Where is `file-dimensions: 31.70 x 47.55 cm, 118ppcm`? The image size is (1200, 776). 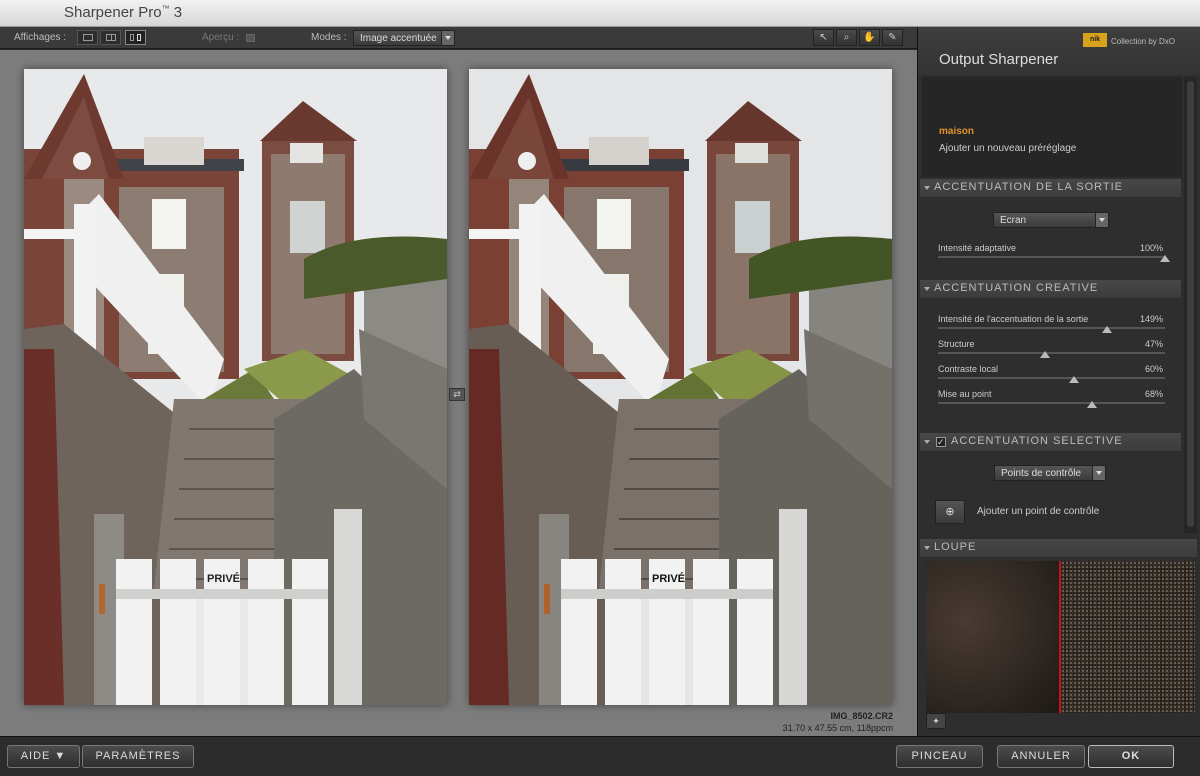 file-dimensions: 31.70 x 47.55 cm, 118ppcm is located at coordinates (837, 728).